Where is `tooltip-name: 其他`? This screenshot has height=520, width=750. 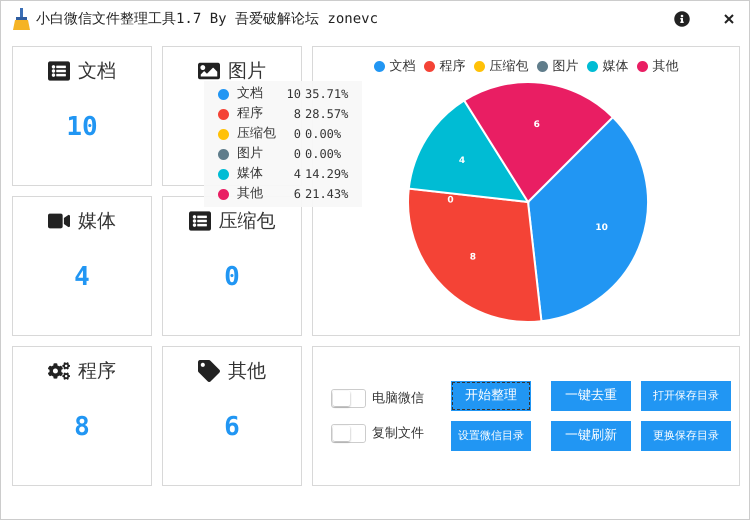 tooltip-name: 其他 is located at coordinates (250, 194).